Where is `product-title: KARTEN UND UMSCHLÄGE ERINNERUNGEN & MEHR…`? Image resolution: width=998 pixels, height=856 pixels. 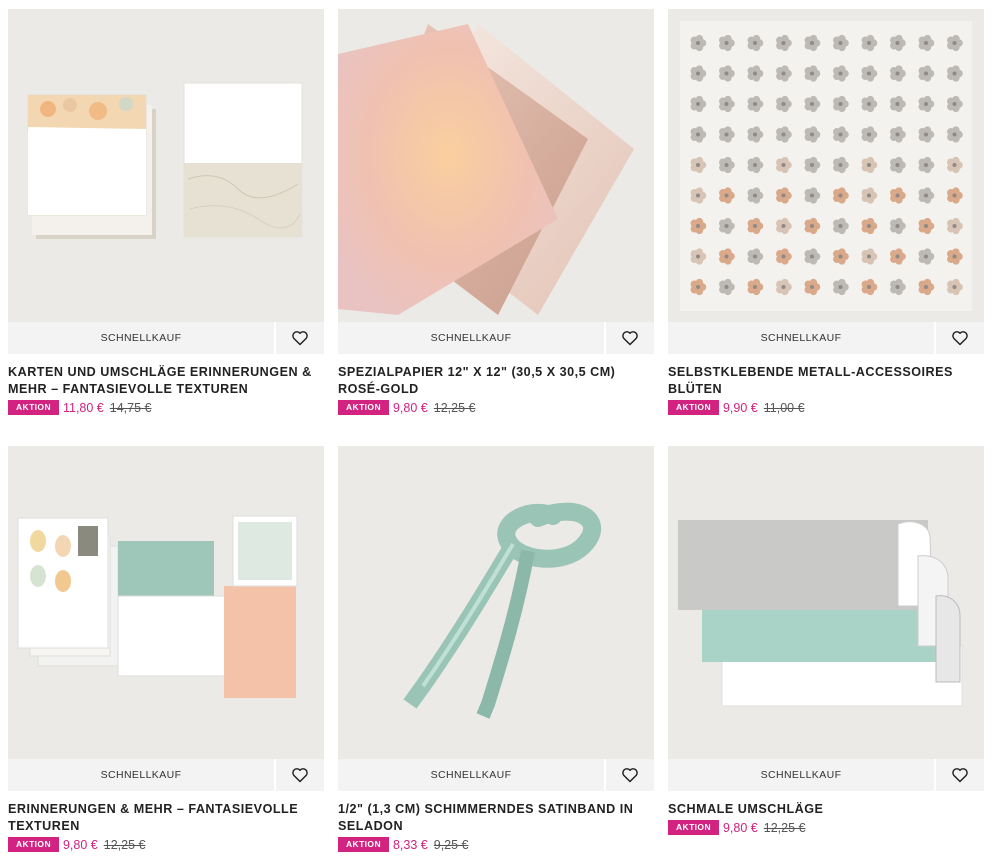
product-title: KARTEN UND UMSCHLÄGE ERINNERUNGEN & MEHR… is located at coordinates (166, 381).